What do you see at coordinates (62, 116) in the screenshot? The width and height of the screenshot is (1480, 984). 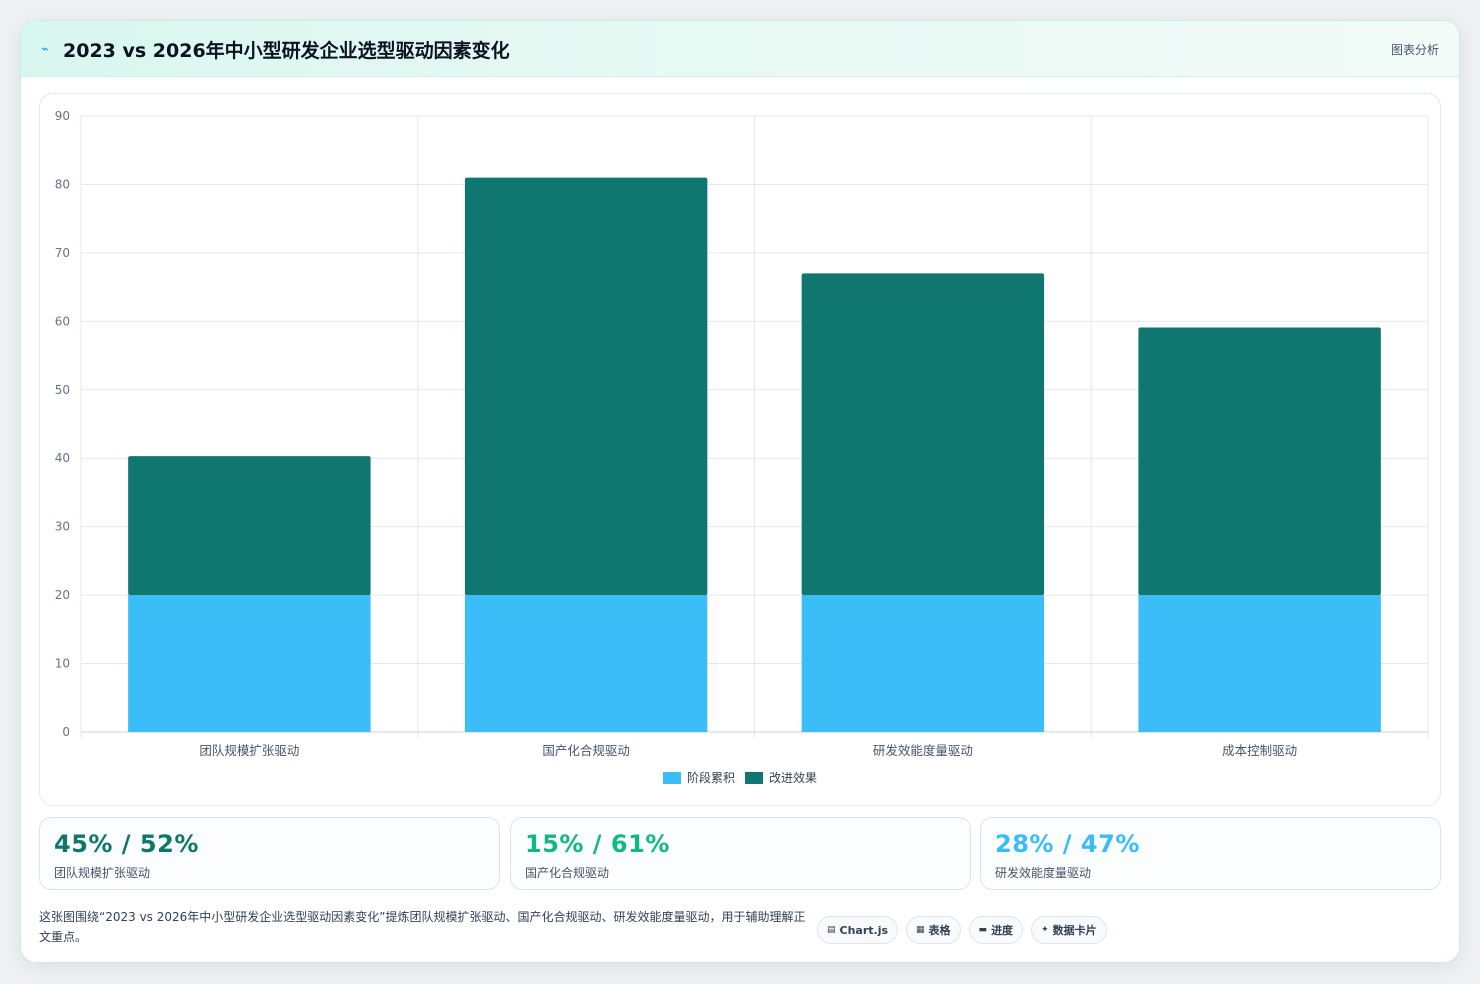 I see `y-tick-label: 90` at bounding box center [62, 116].